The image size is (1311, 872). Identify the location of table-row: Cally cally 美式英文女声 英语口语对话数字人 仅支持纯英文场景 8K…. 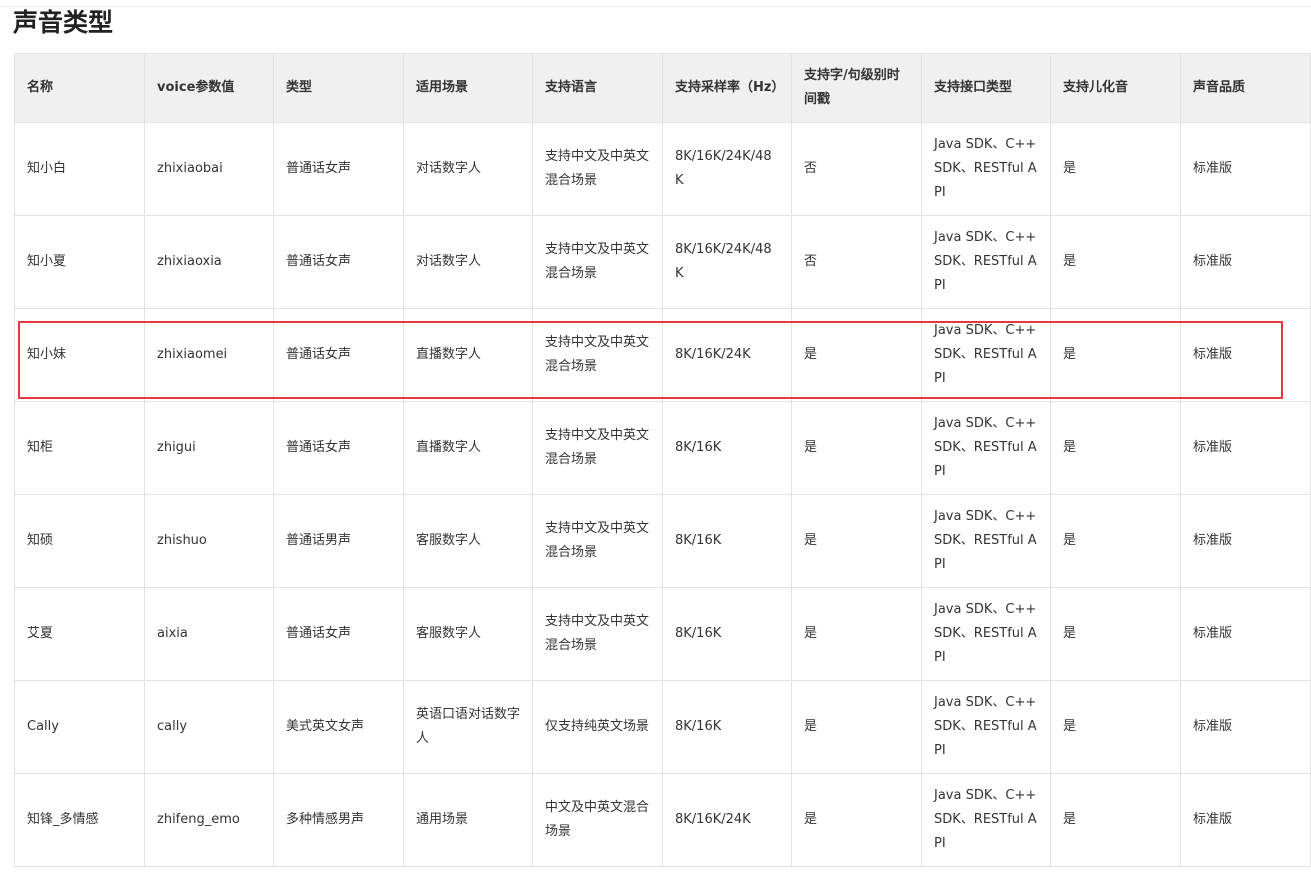
(662, 727).